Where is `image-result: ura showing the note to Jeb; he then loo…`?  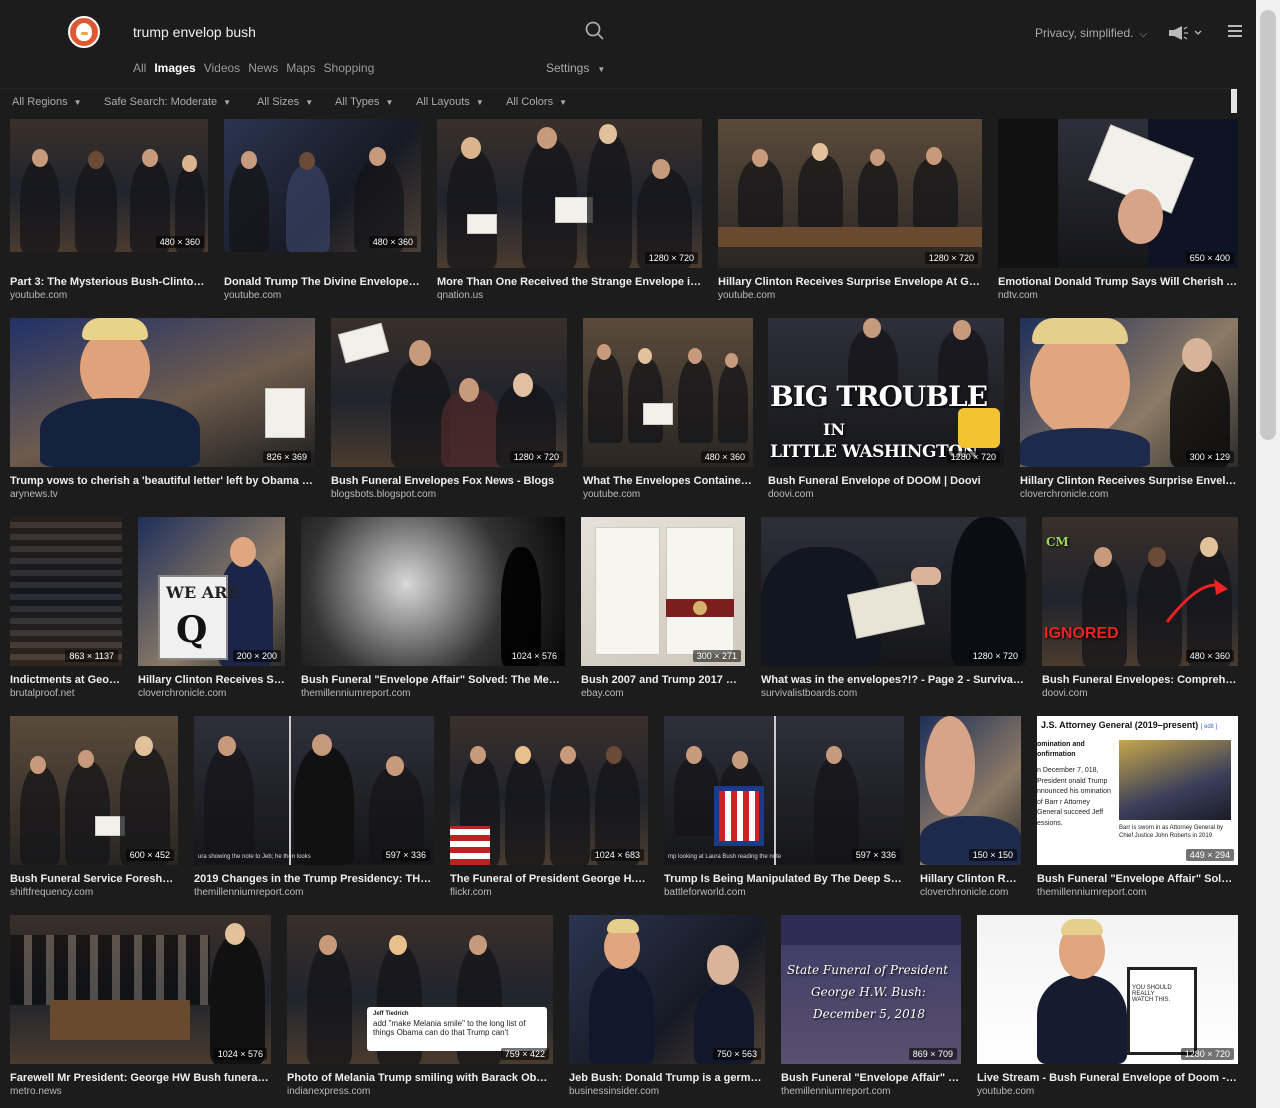
image-result: ura showing the note to Jeb; he then loo… is located at coordinates (314, 811).